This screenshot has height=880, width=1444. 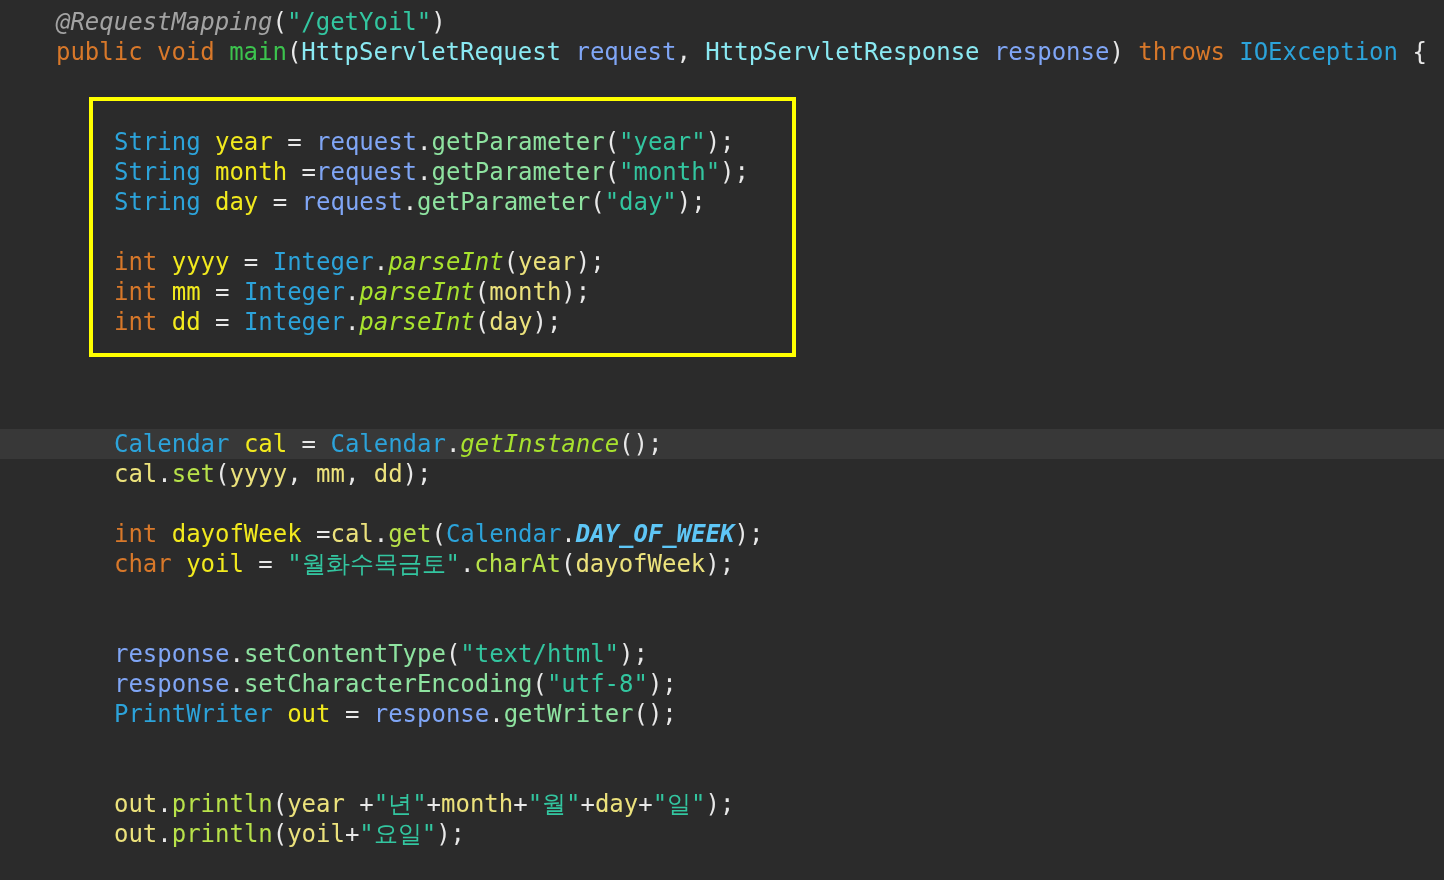 What do you see at coordinates (290, 834) in the screenshot?
I see `code-line: out.println(yoil+"요일");` at bounding box center [290, 834].